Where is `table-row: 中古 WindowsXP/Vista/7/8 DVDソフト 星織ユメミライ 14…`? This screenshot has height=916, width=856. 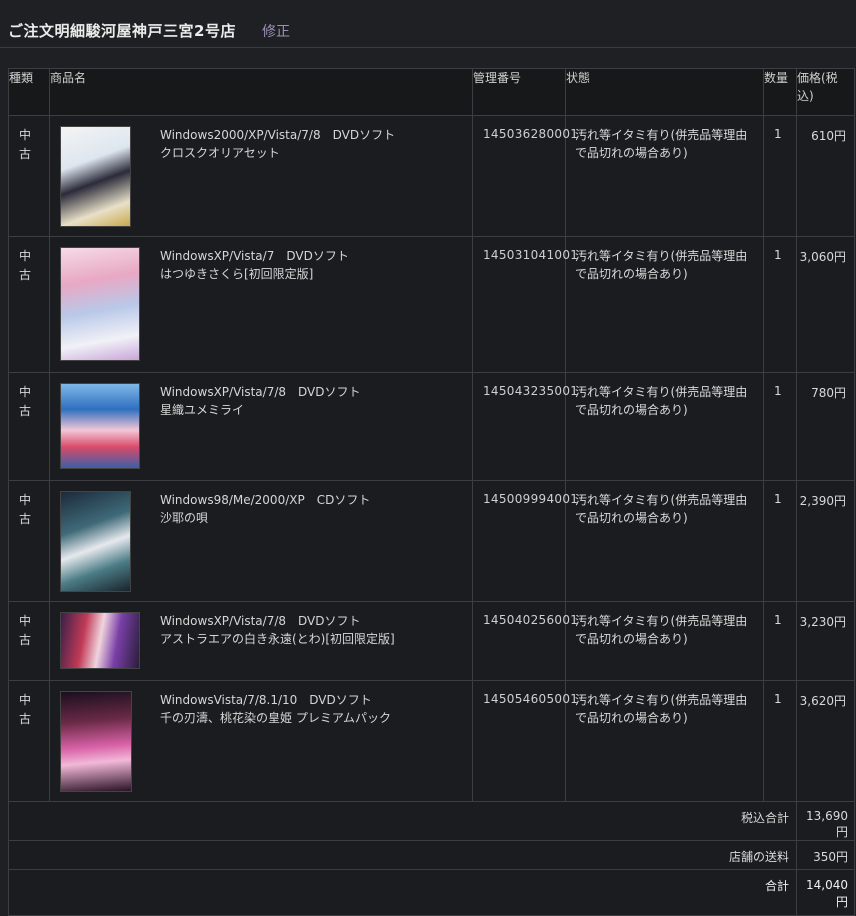 table-row: 中古 WindowsXP/Vista/7/8 DVDソフト 星織ユメミライ 14… is located at coordinates (431, 426).